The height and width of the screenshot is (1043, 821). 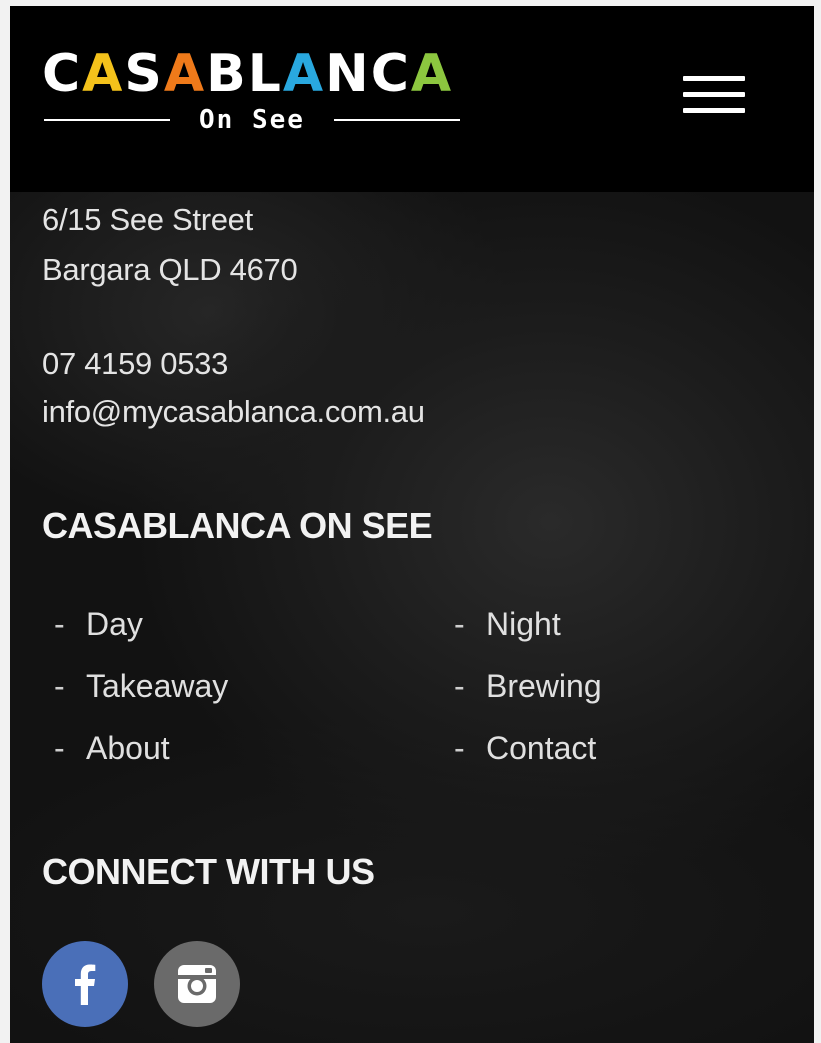 What do you see at coordinates (541, 748) in the screenshot?
I see `nav-link-label: Contact` at bounding box center [541, 748].